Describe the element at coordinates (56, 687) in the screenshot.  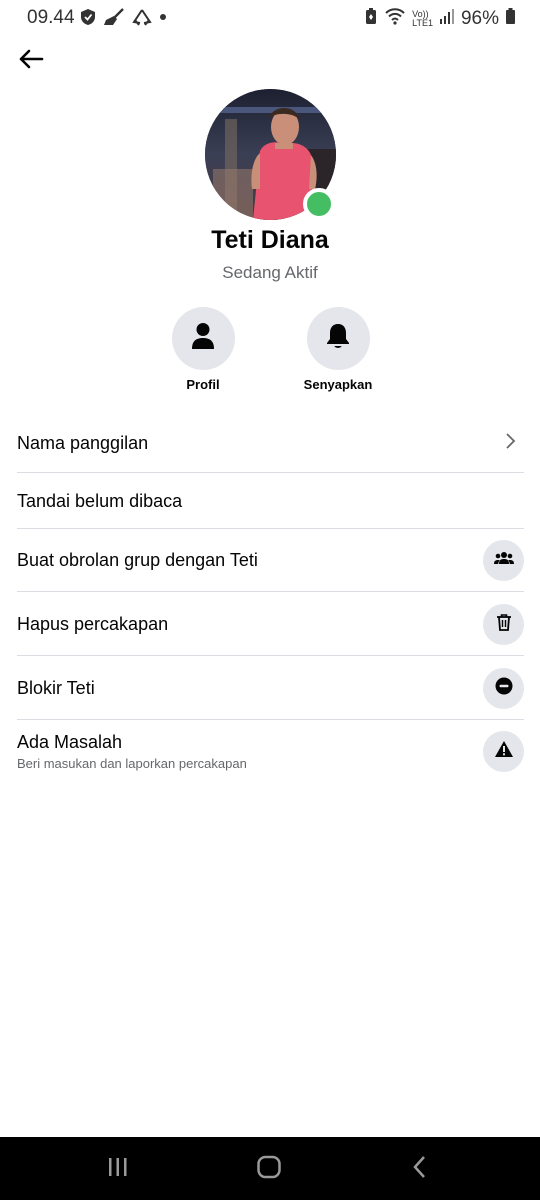
I see `menu-item-label: Blokir Teti` at that location.